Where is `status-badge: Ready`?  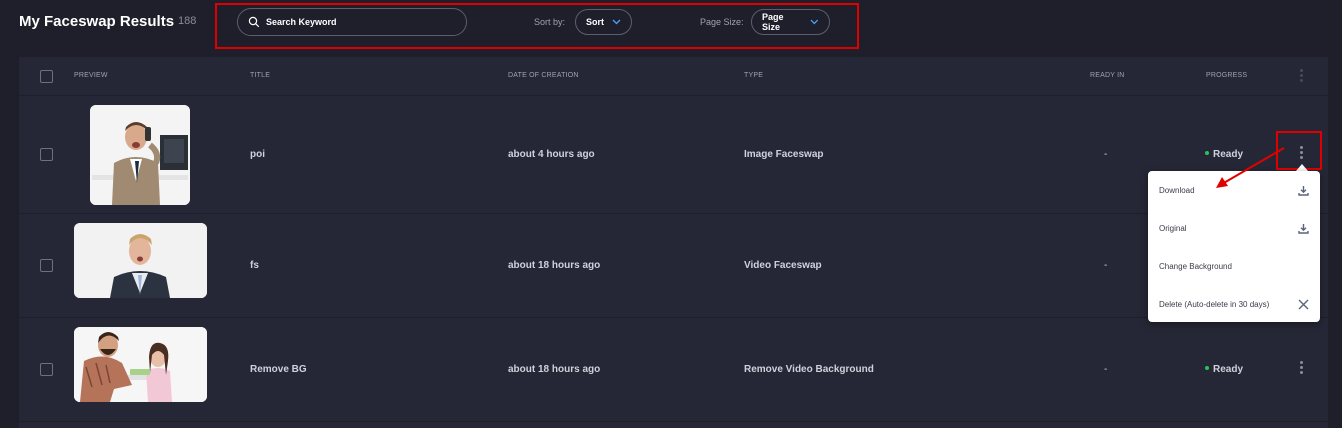
status-badge: Ready is located at coordinates (1224, 369).